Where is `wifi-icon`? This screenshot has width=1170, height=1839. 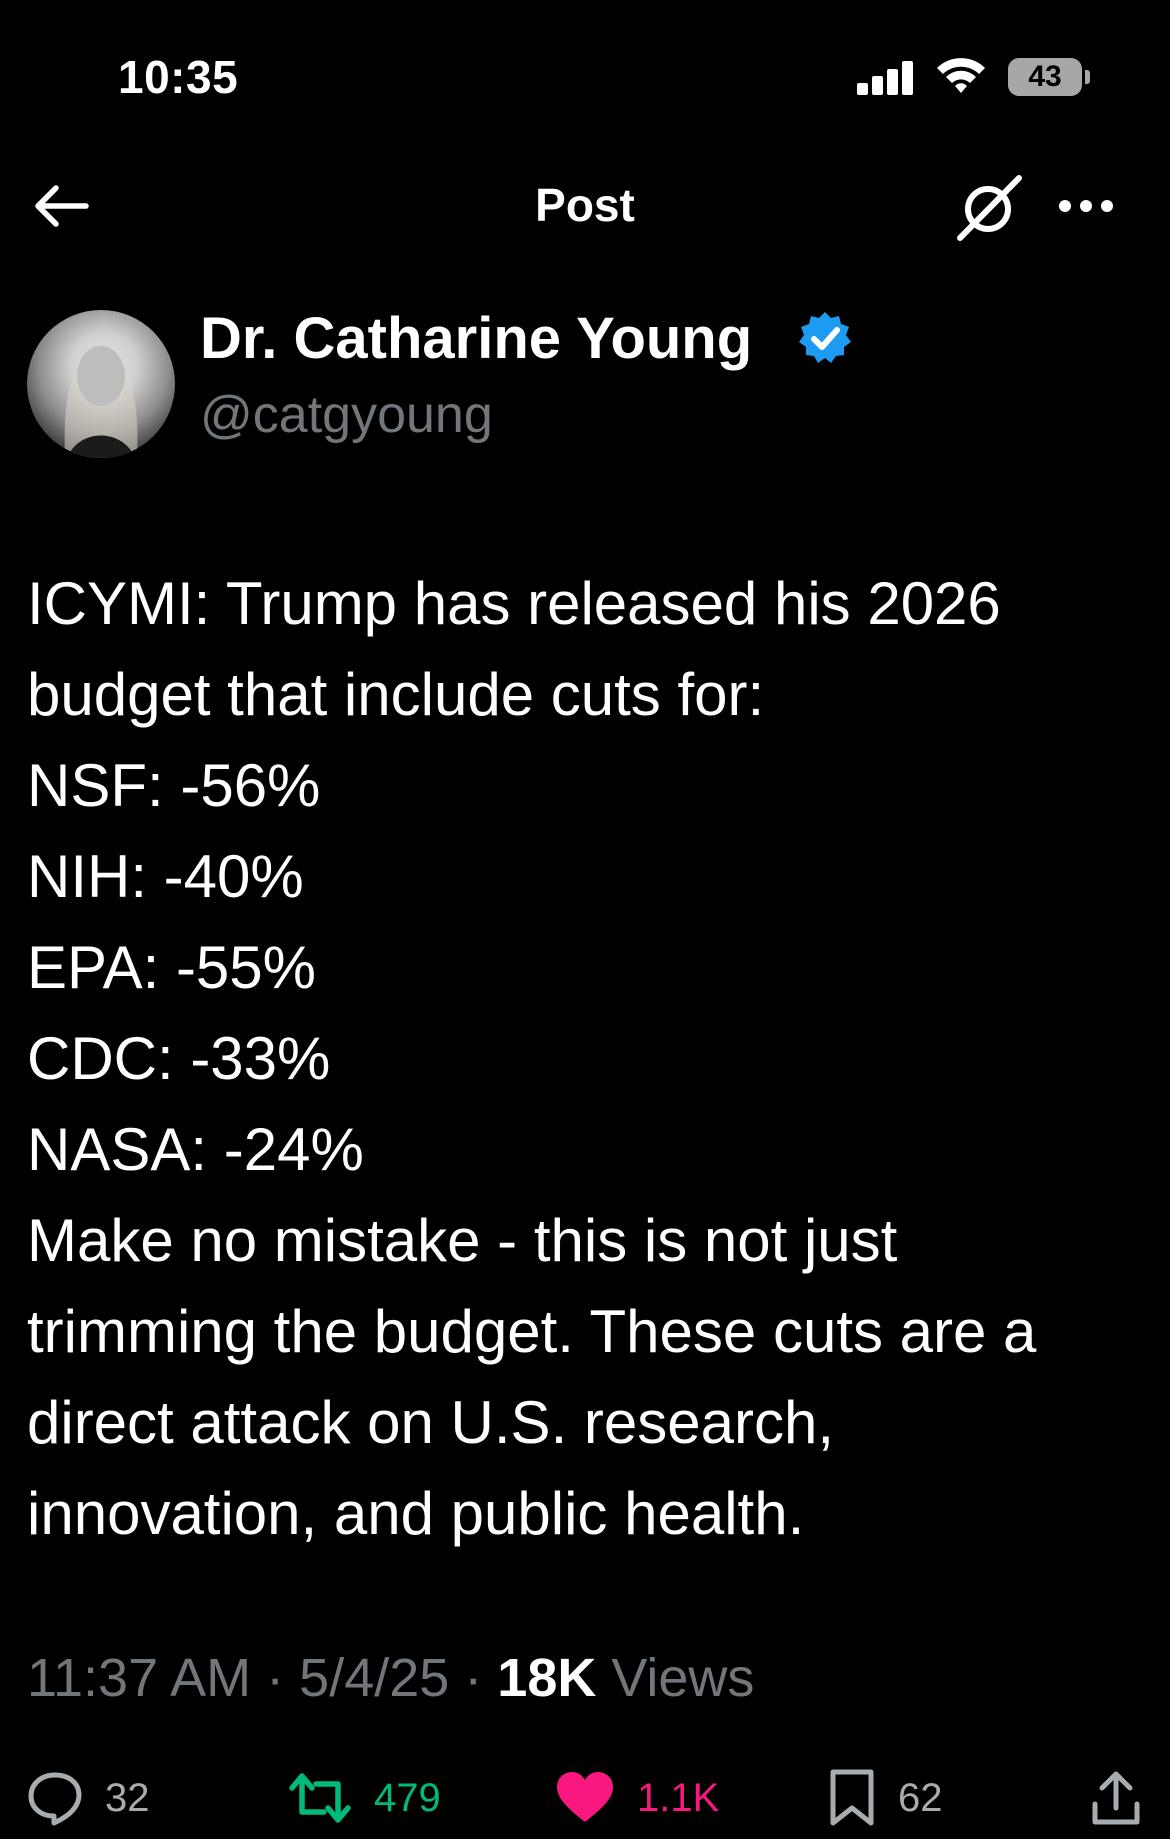 wifi-icon is located at coordinates (961, 75).